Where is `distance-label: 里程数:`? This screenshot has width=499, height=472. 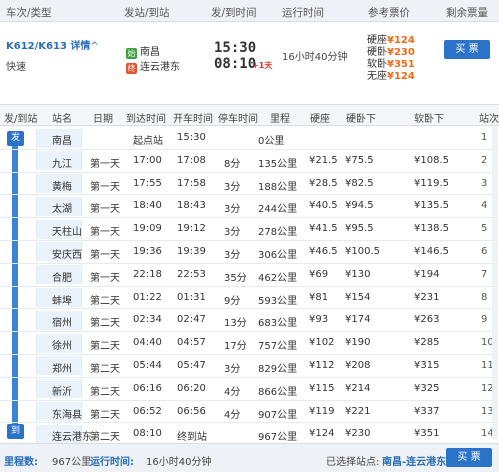 distance-label: 里程数: is located at coordinates (21, 462).